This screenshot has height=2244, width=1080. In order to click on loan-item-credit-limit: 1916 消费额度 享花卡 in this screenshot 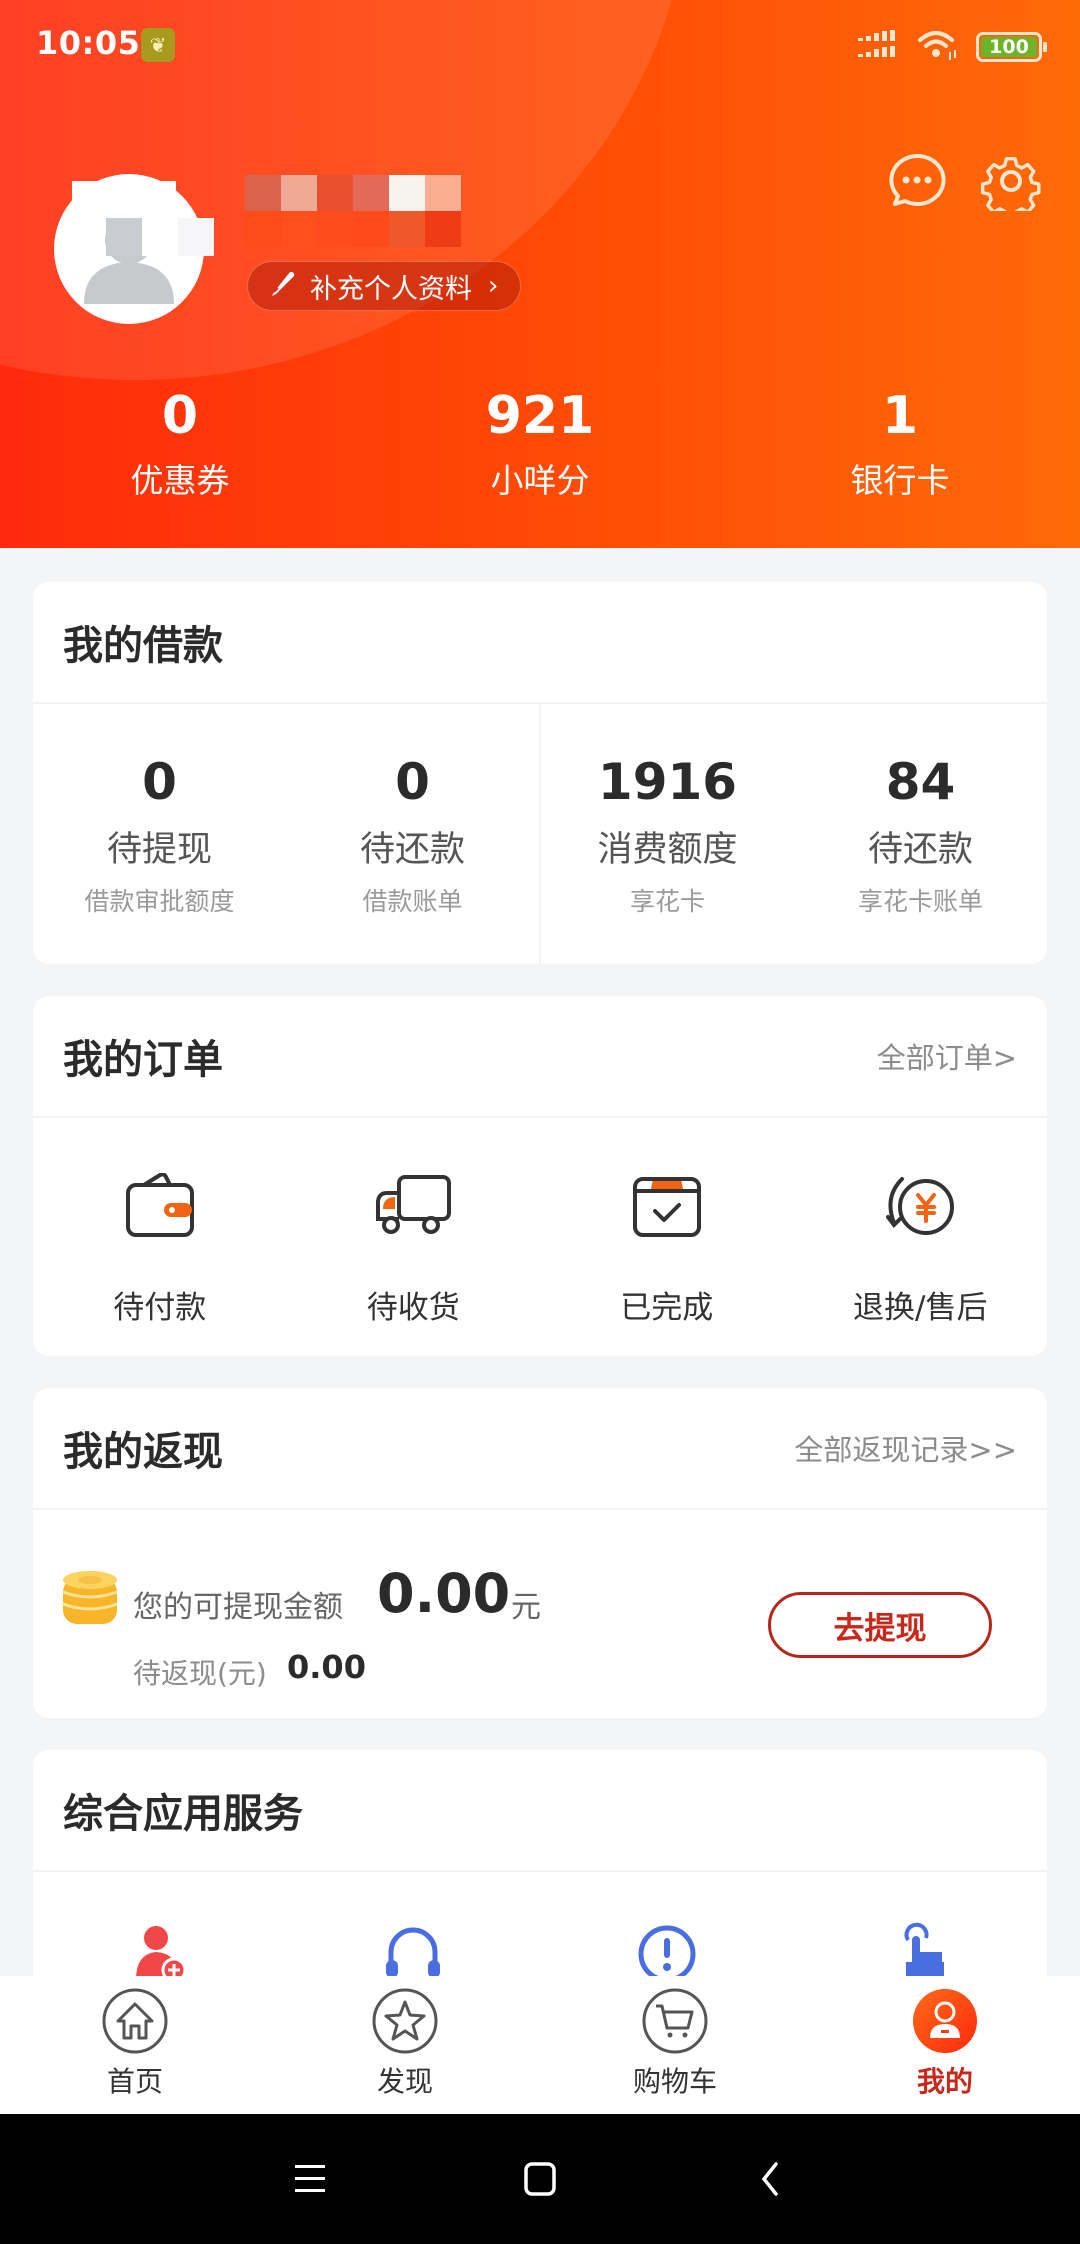, I will do `click(667, 834)`.